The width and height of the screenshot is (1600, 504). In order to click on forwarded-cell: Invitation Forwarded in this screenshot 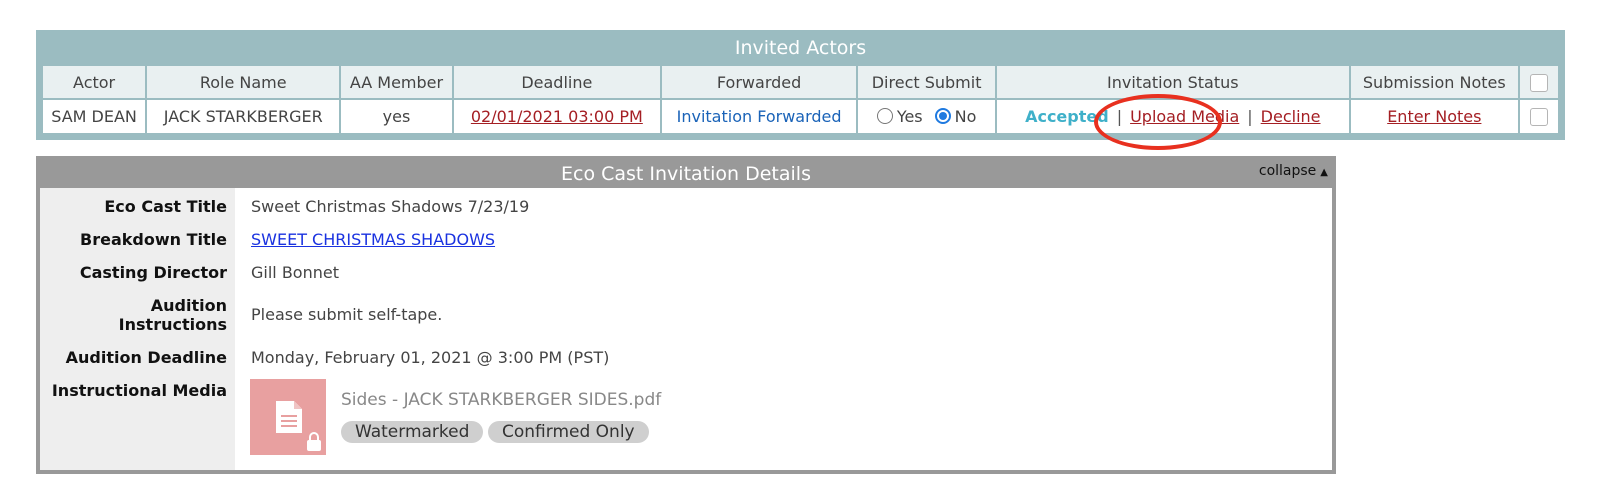, I will do `click(759, 116)`.